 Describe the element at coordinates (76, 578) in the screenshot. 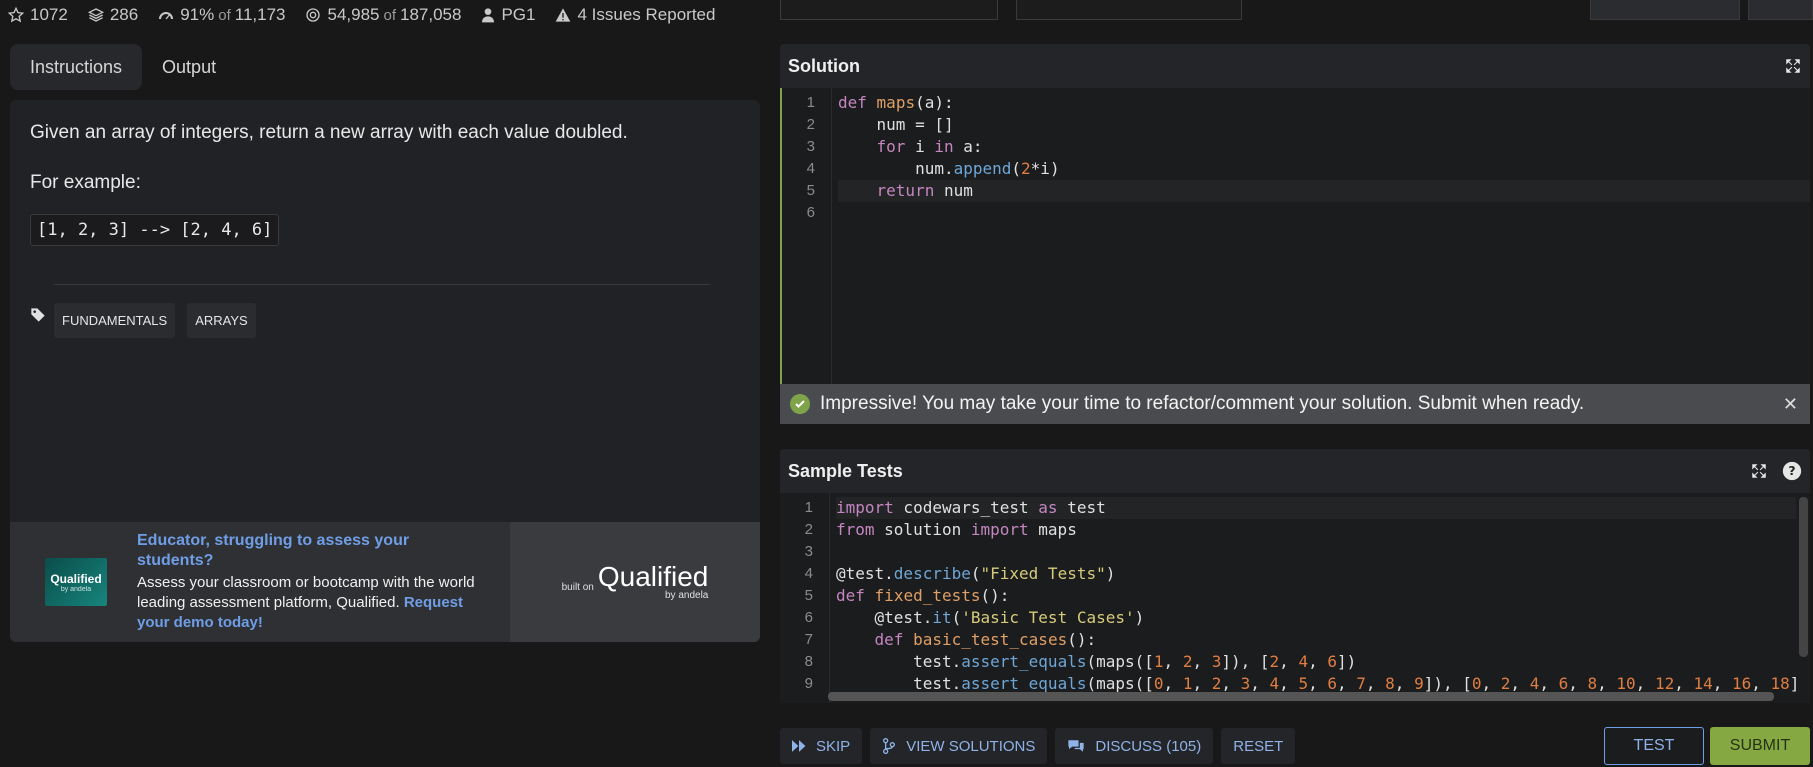

I see `logo-text: Qualified` at that location.